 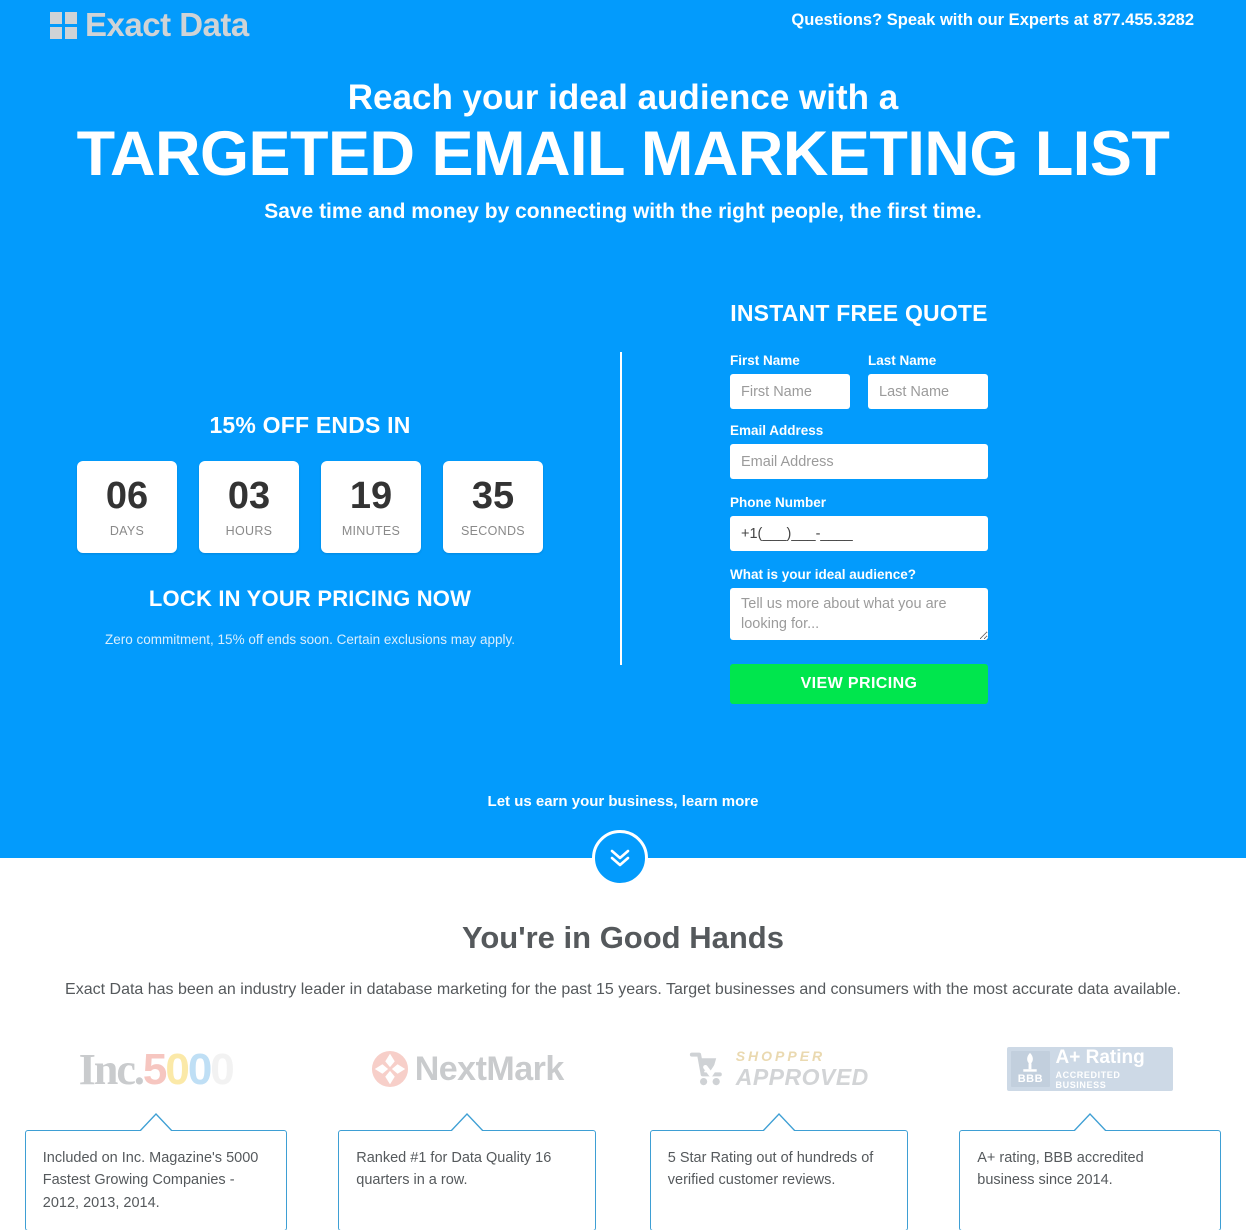 I want to click on audience-textarea, so click(x=859, y=614).